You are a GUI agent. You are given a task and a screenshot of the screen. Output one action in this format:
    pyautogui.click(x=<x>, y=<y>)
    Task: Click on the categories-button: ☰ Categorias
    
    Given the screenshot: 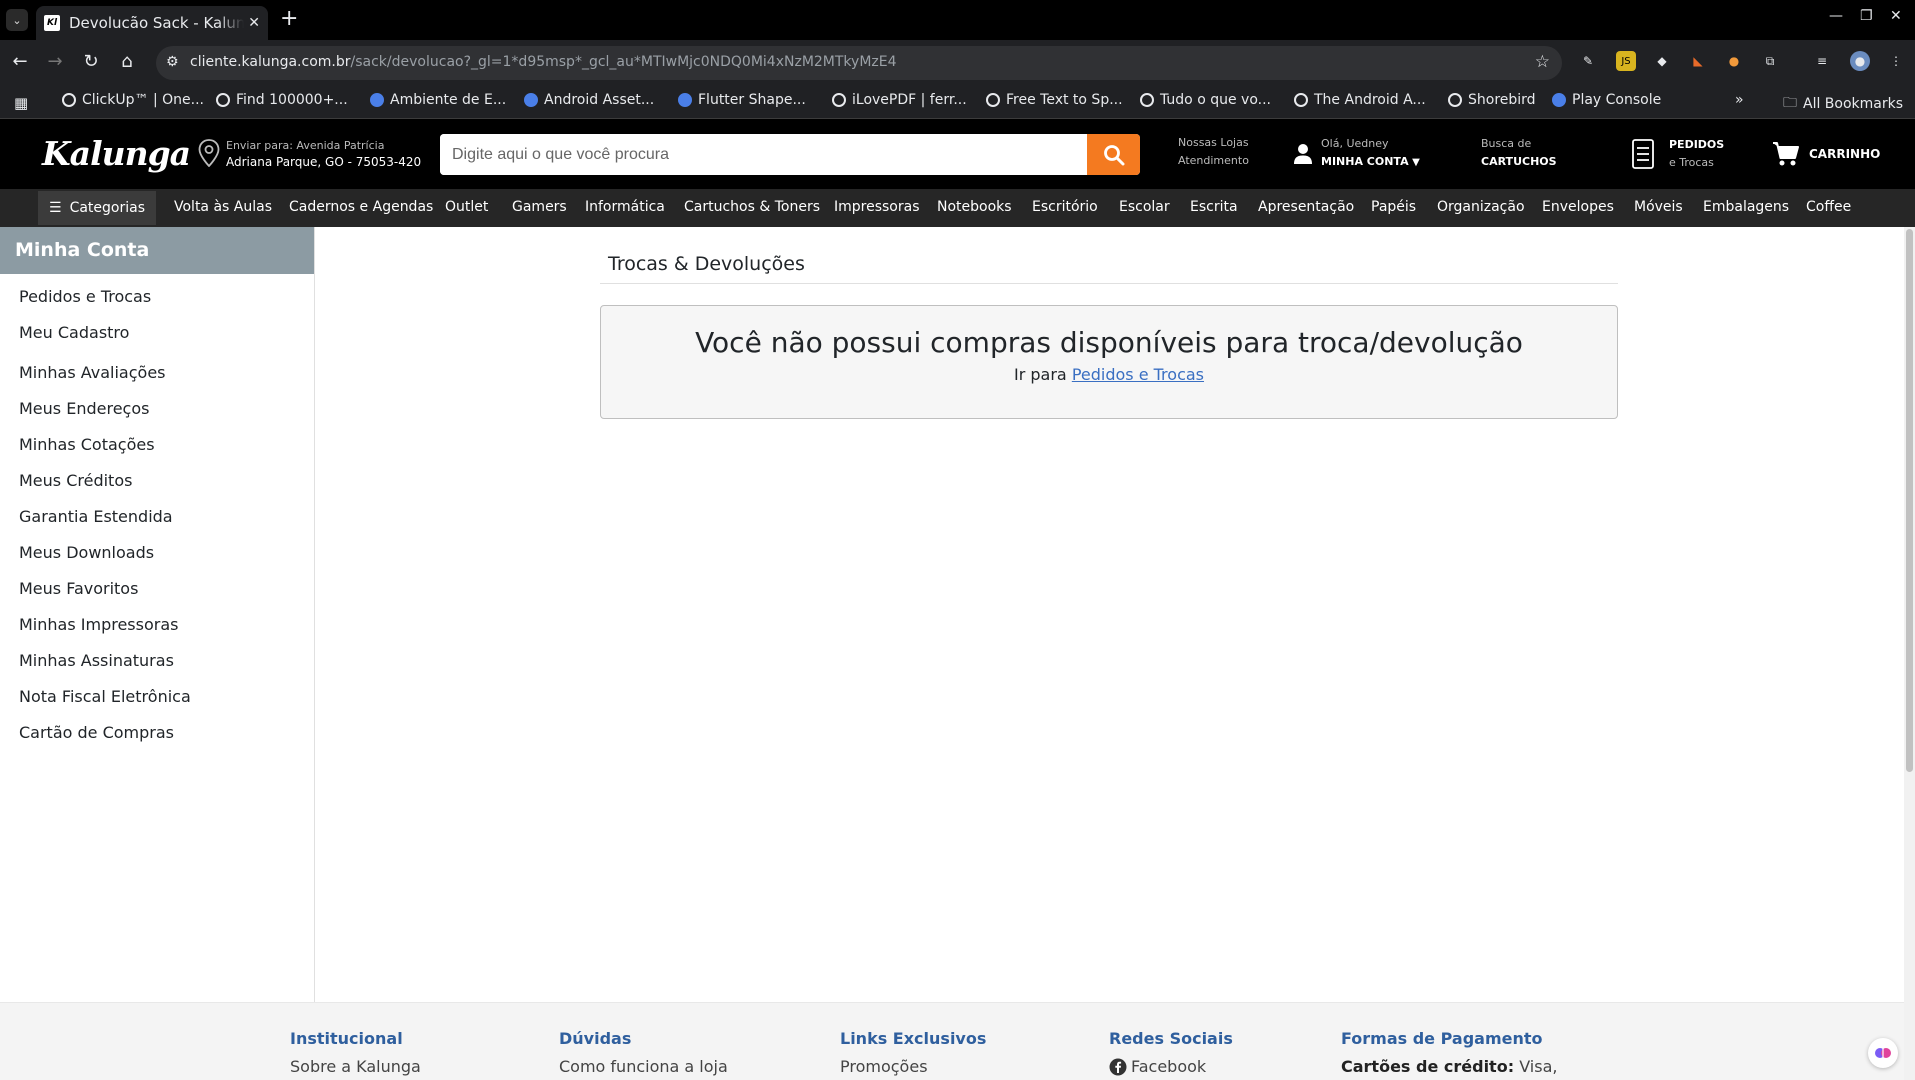 What is the action you would take?
    pyautogui.click(x=97, y=208)
    